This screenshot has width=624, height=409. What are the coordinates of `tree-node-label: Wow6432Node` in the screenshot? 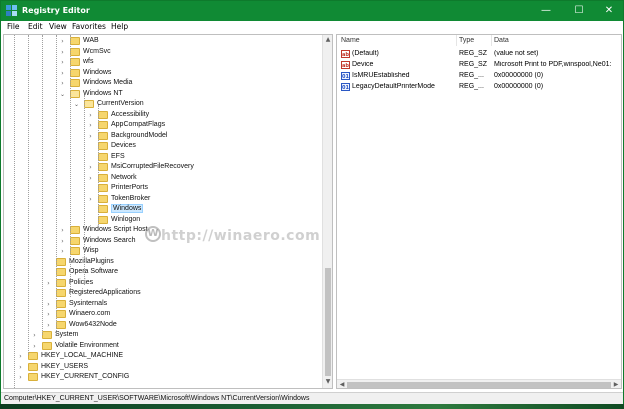 It's located at (93, 324).